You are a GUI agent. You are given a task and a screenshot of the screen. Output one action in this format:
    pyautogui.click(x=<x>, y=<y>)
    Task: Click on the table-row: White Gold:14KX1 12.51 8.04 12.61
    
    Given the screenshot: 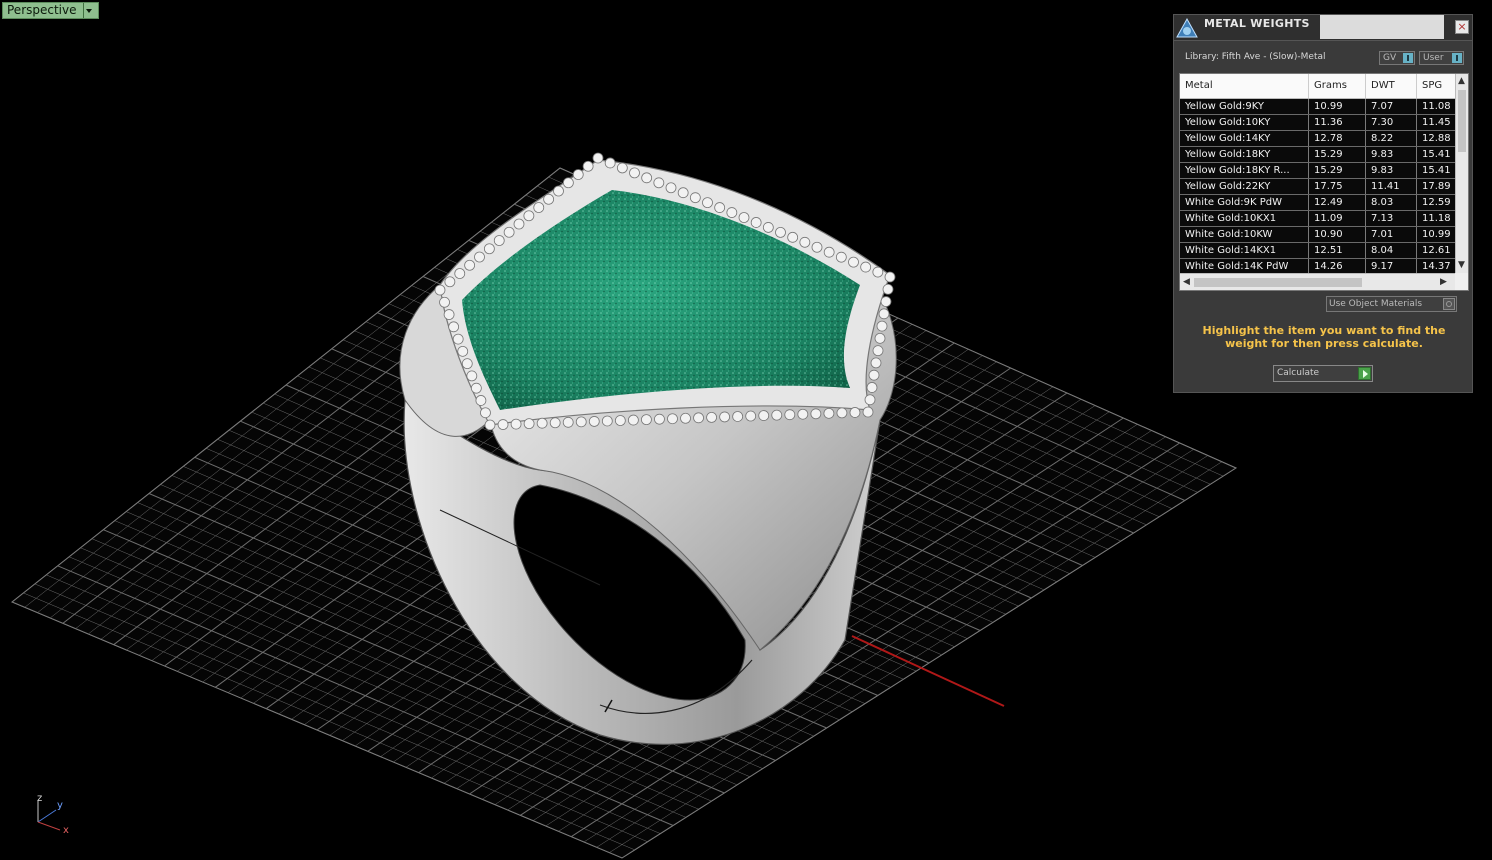 What is the action you would take?
    pyautogui.click(x=1317, y=251)
    